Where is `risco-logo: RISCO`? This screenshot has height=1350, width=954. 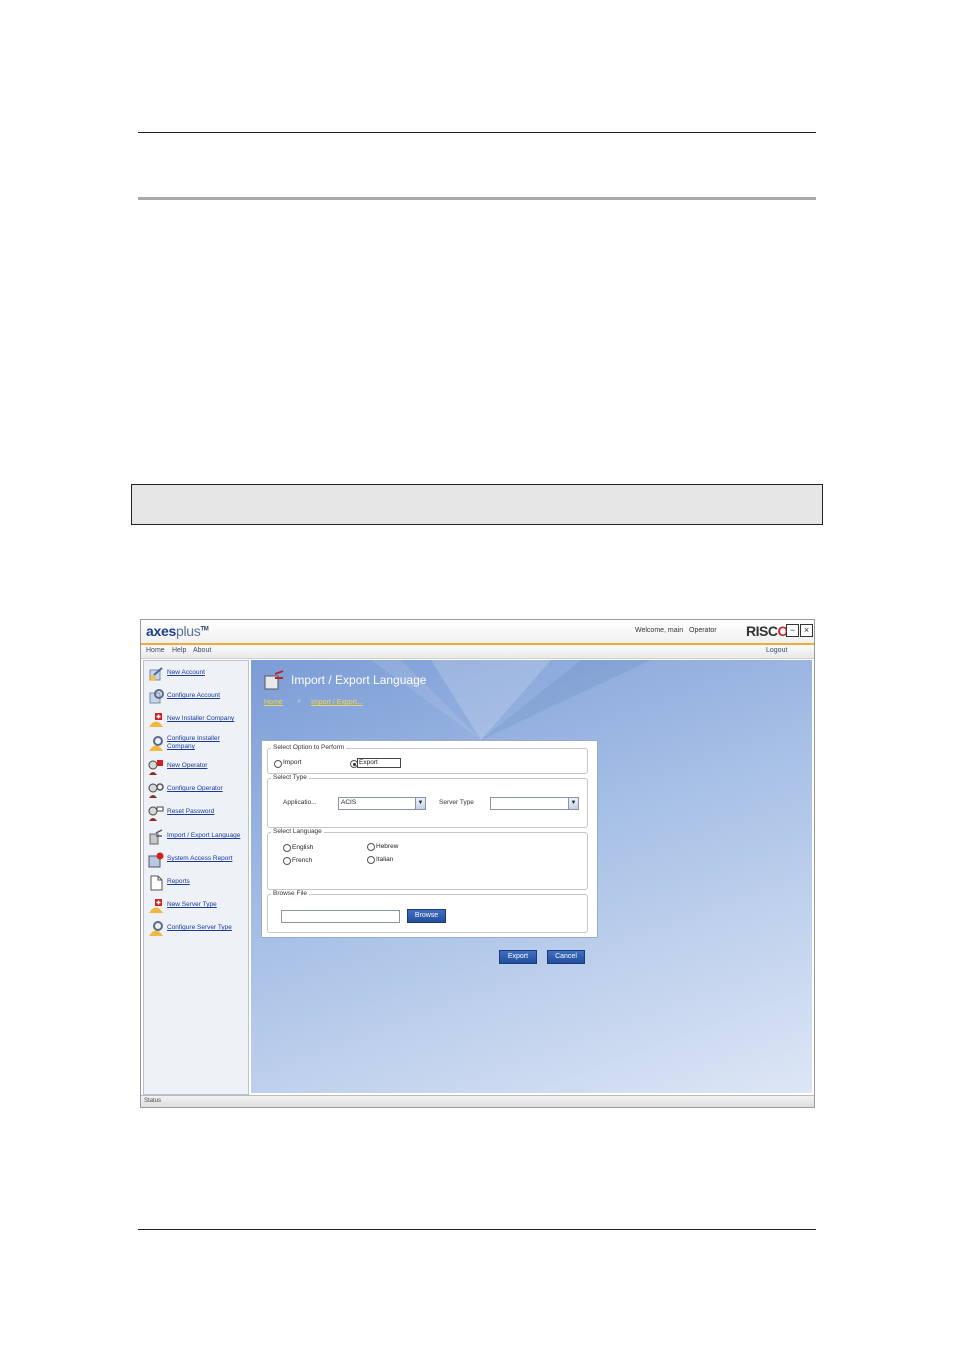
risco-logo: RISCO is located at coordinates (767, 631).